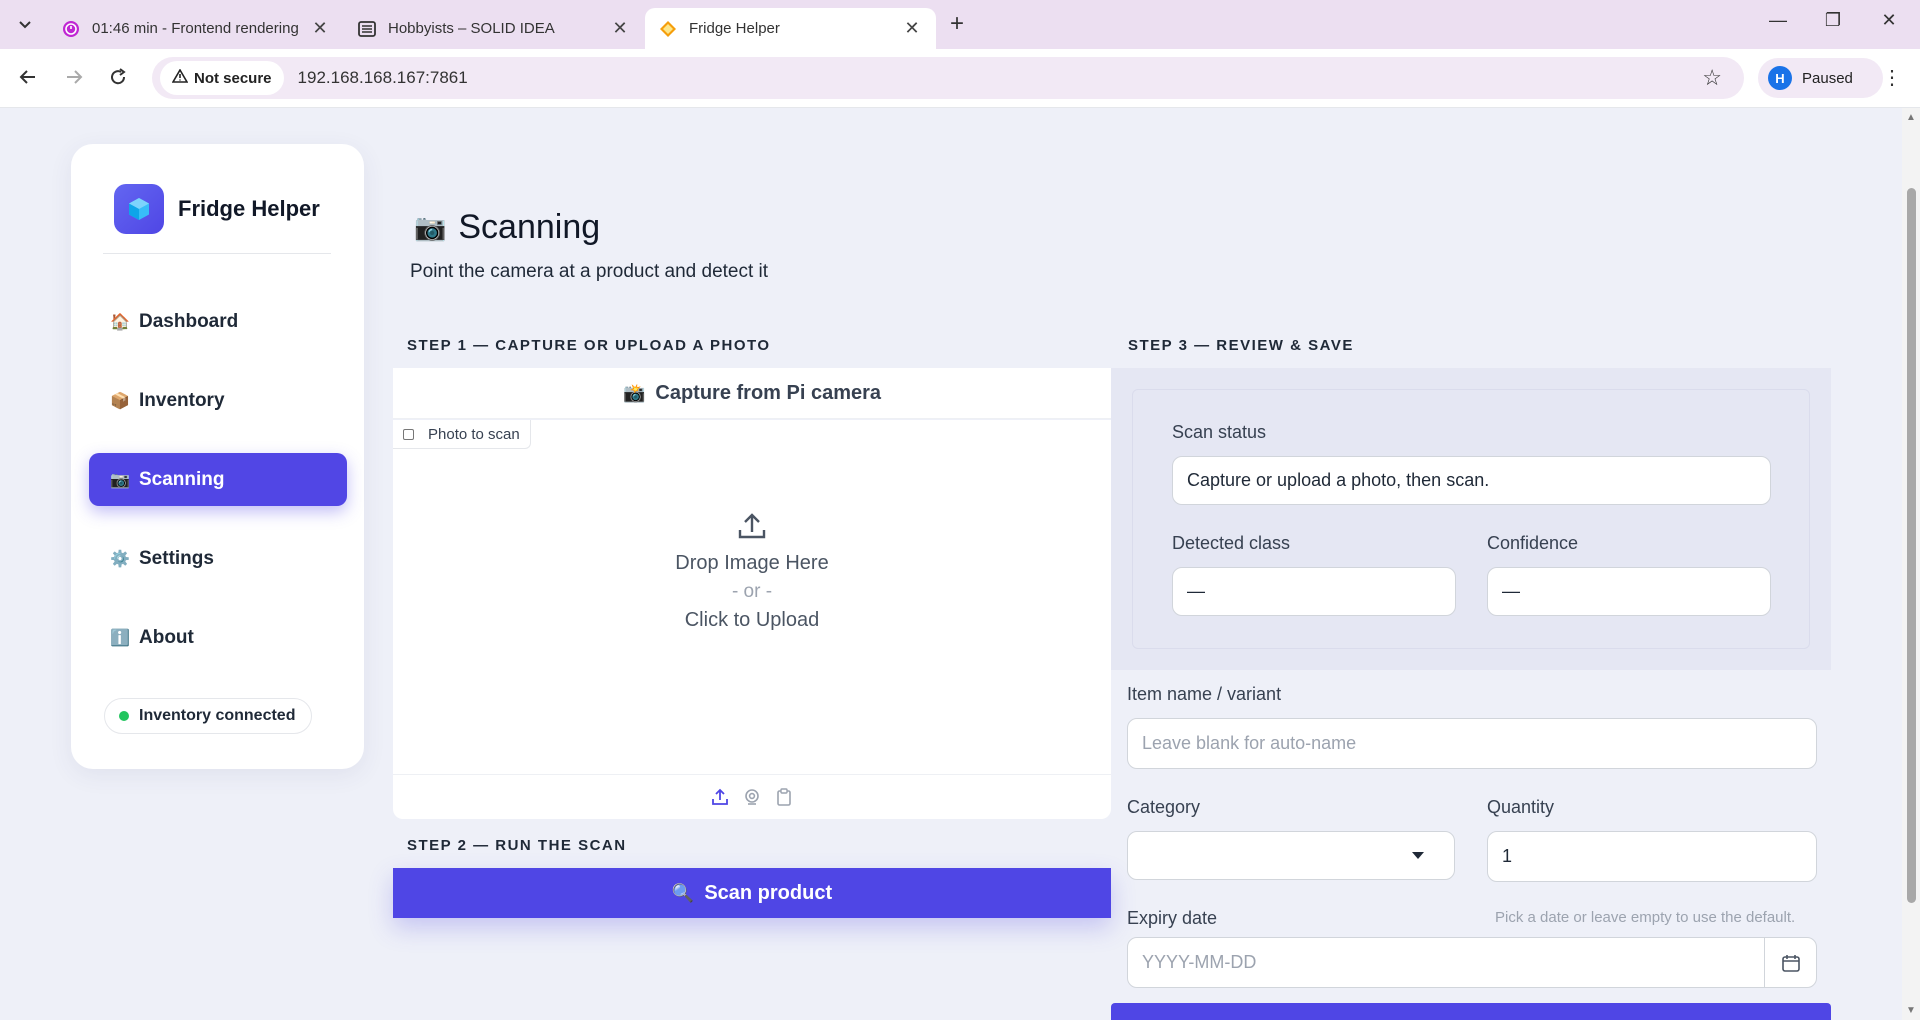 The height and width of the screenshot is (1020, 1920). I want to click on browser-tab-hobbyists: Hobbyists – SOLID IDEA ✕, so click(494, 28).